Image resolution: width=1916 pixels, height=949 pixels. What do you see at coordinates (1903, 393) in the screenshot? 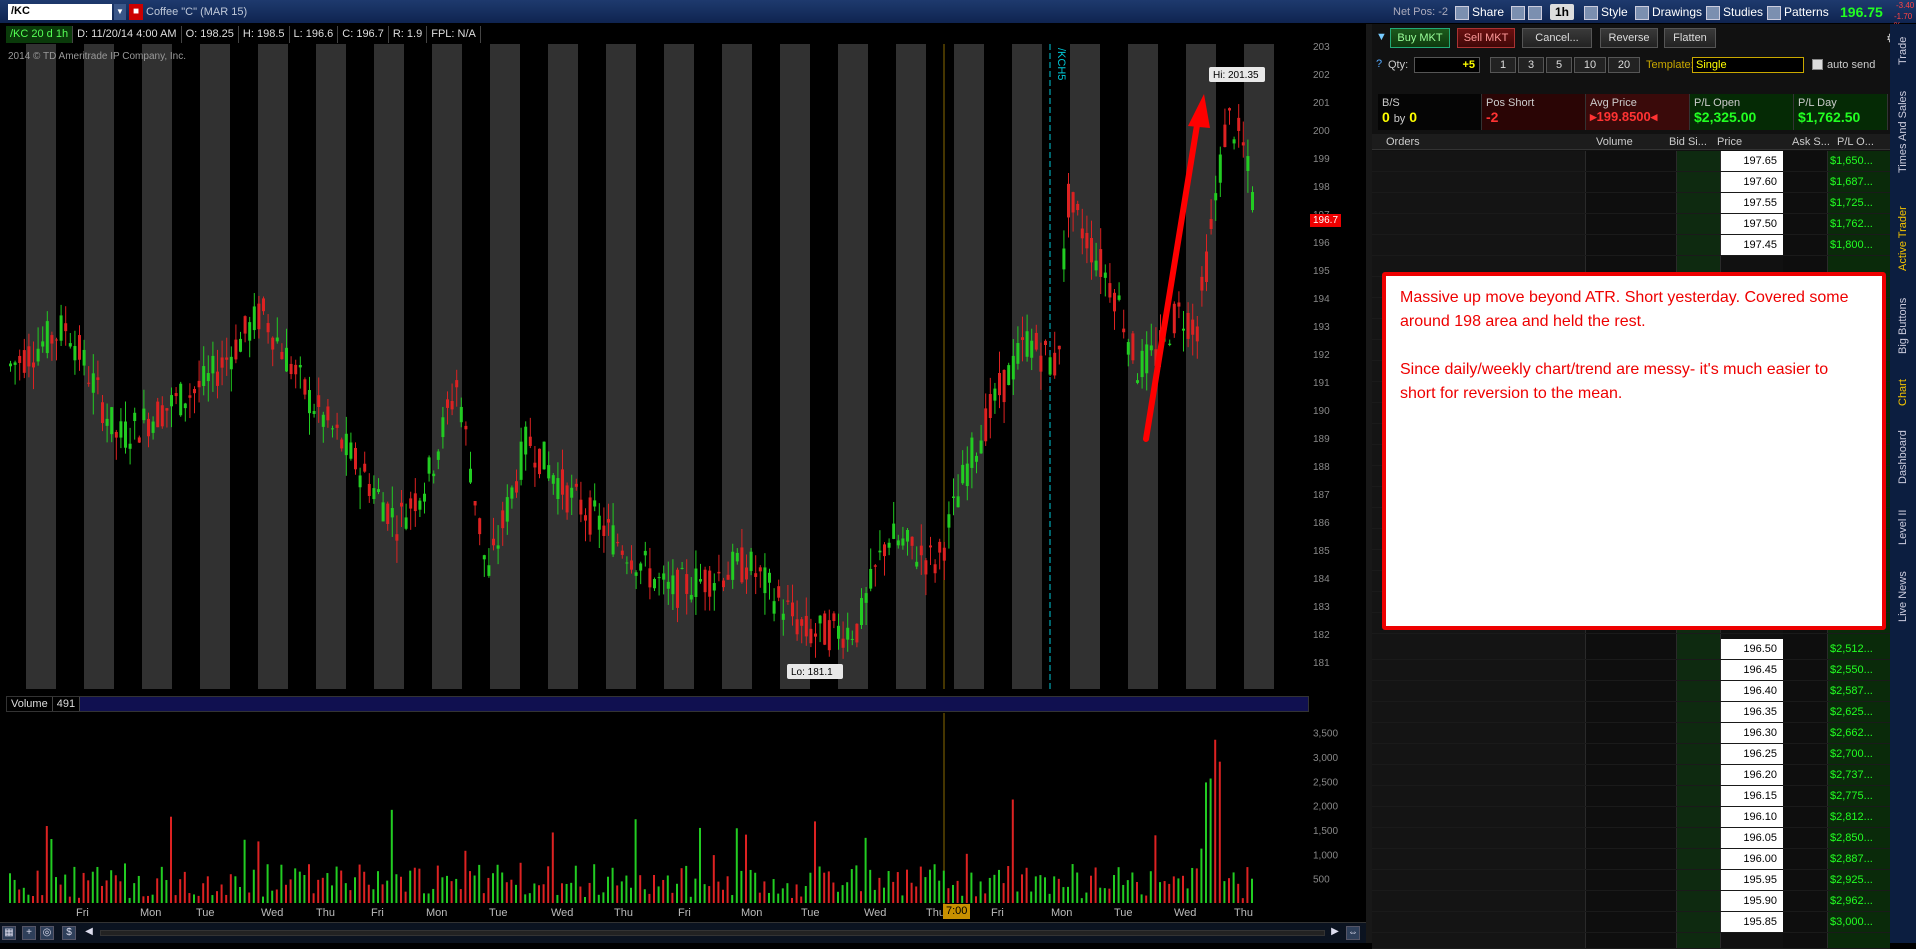
I see `side-tab: Chart` at bounding box center [1903, 393].